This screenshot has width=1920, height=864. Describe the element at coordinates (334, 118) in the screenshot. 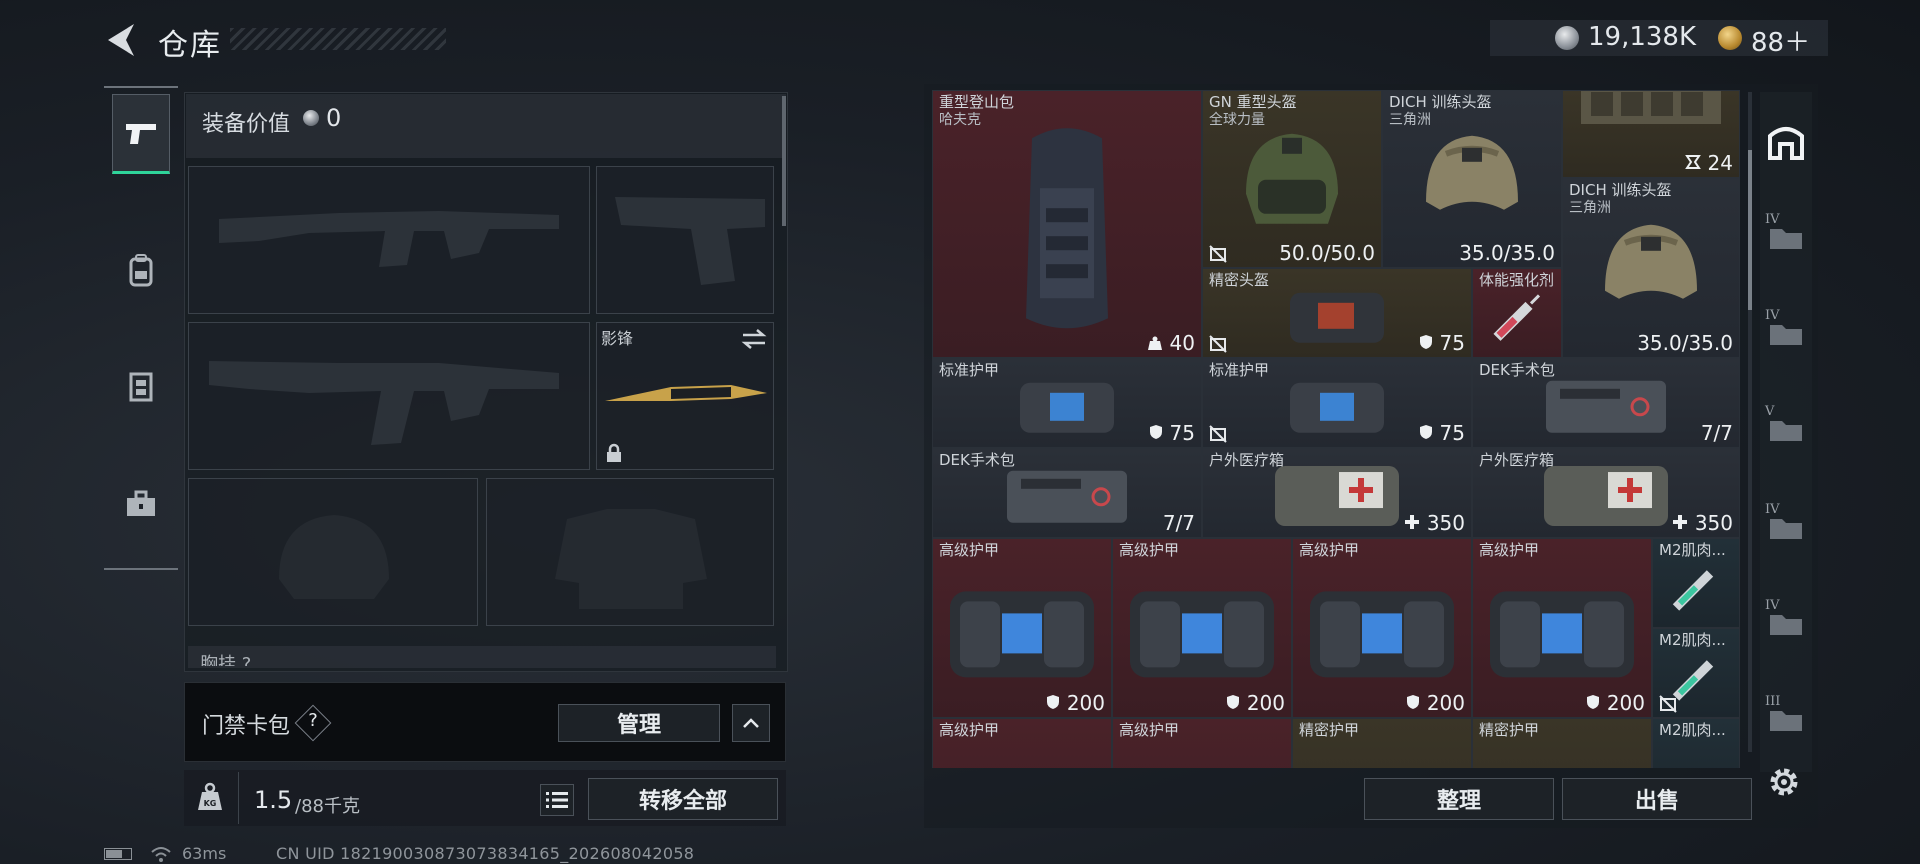

I see `equipment-value: 0` at that location.